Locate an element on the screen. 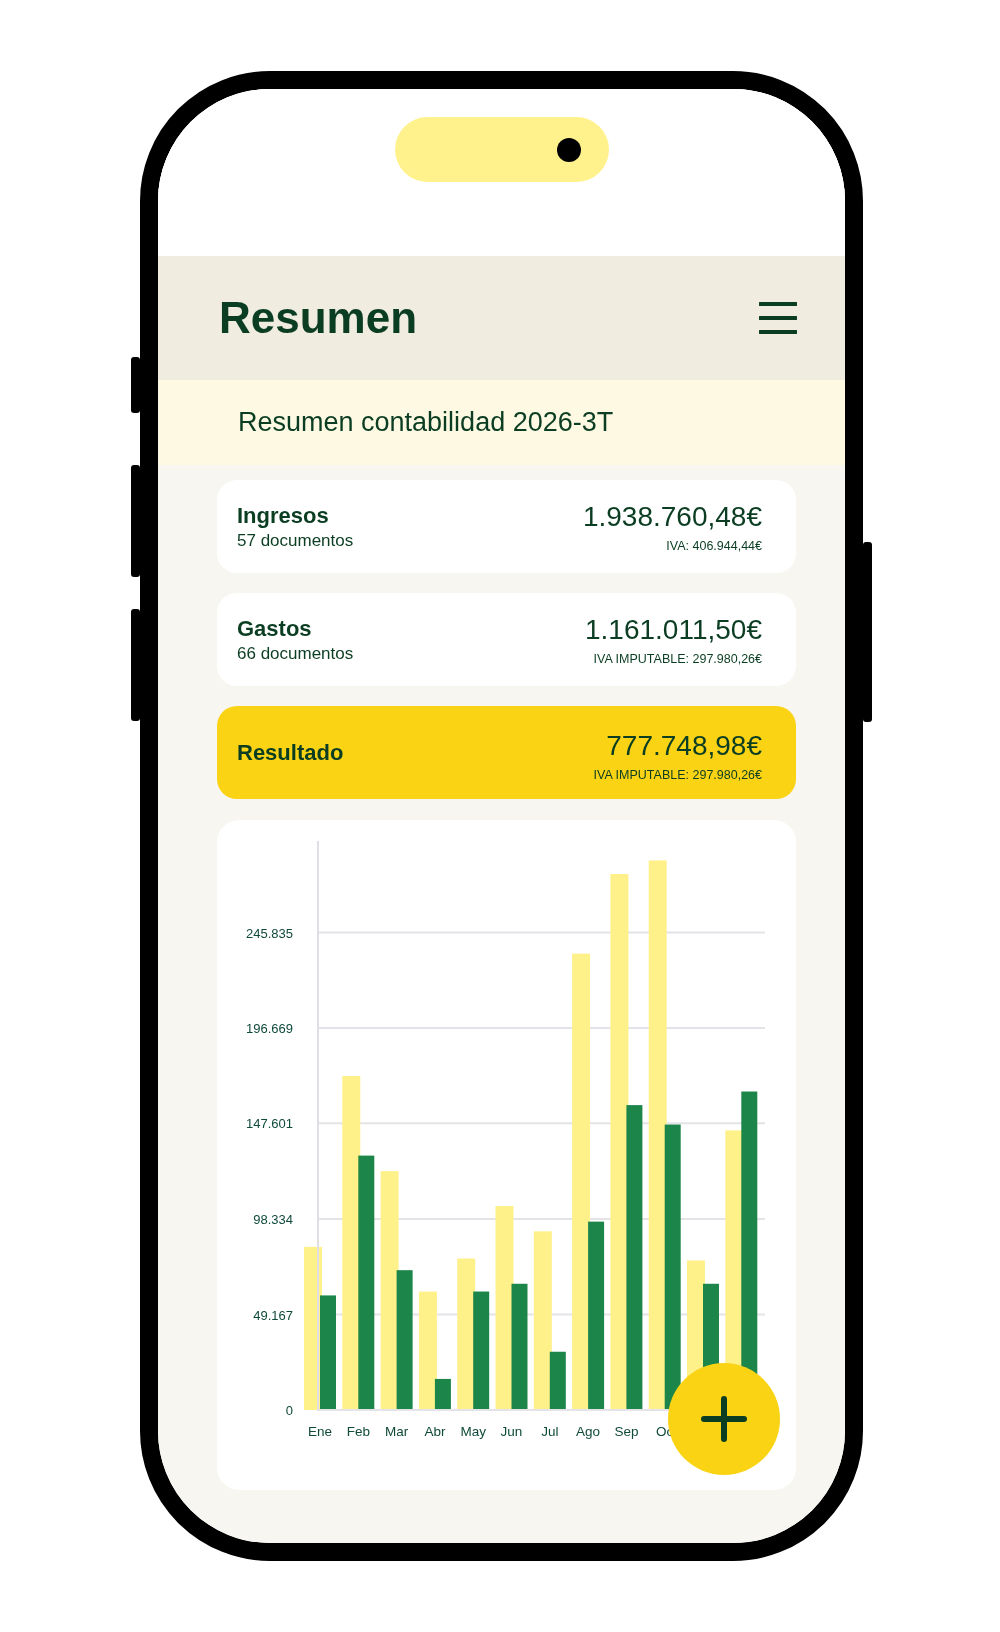  y-tick-label: 49.167 is located at coordinates (273, 1315).